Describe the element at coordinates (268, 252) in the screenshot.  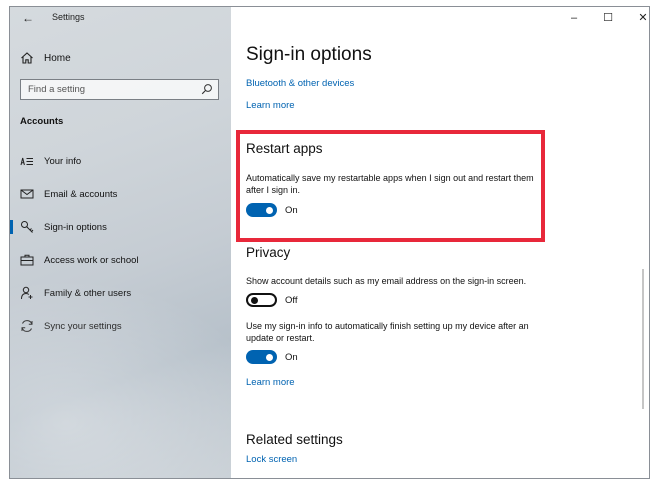
I see `privacy-heading: Privacy` at that location.